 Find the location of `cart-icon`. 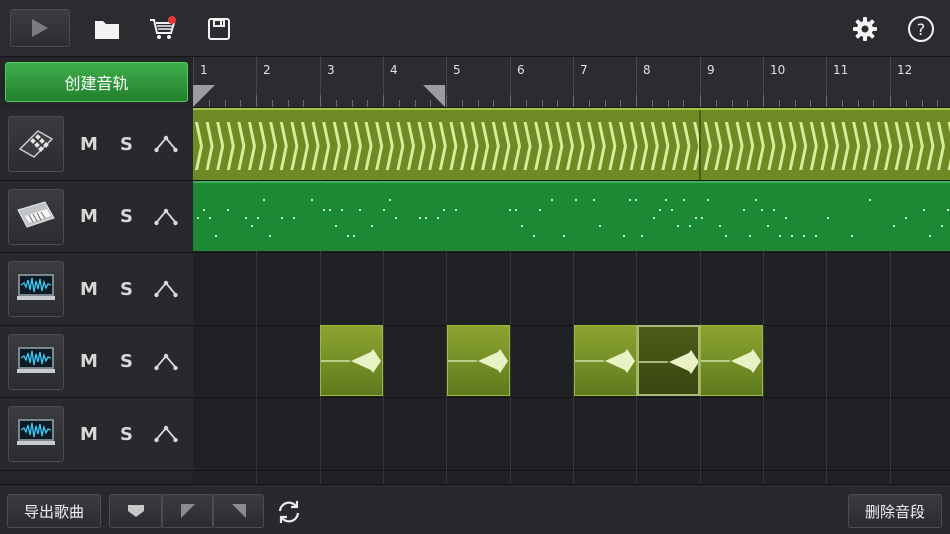

cart-icon is located at coordinates (163, 27).